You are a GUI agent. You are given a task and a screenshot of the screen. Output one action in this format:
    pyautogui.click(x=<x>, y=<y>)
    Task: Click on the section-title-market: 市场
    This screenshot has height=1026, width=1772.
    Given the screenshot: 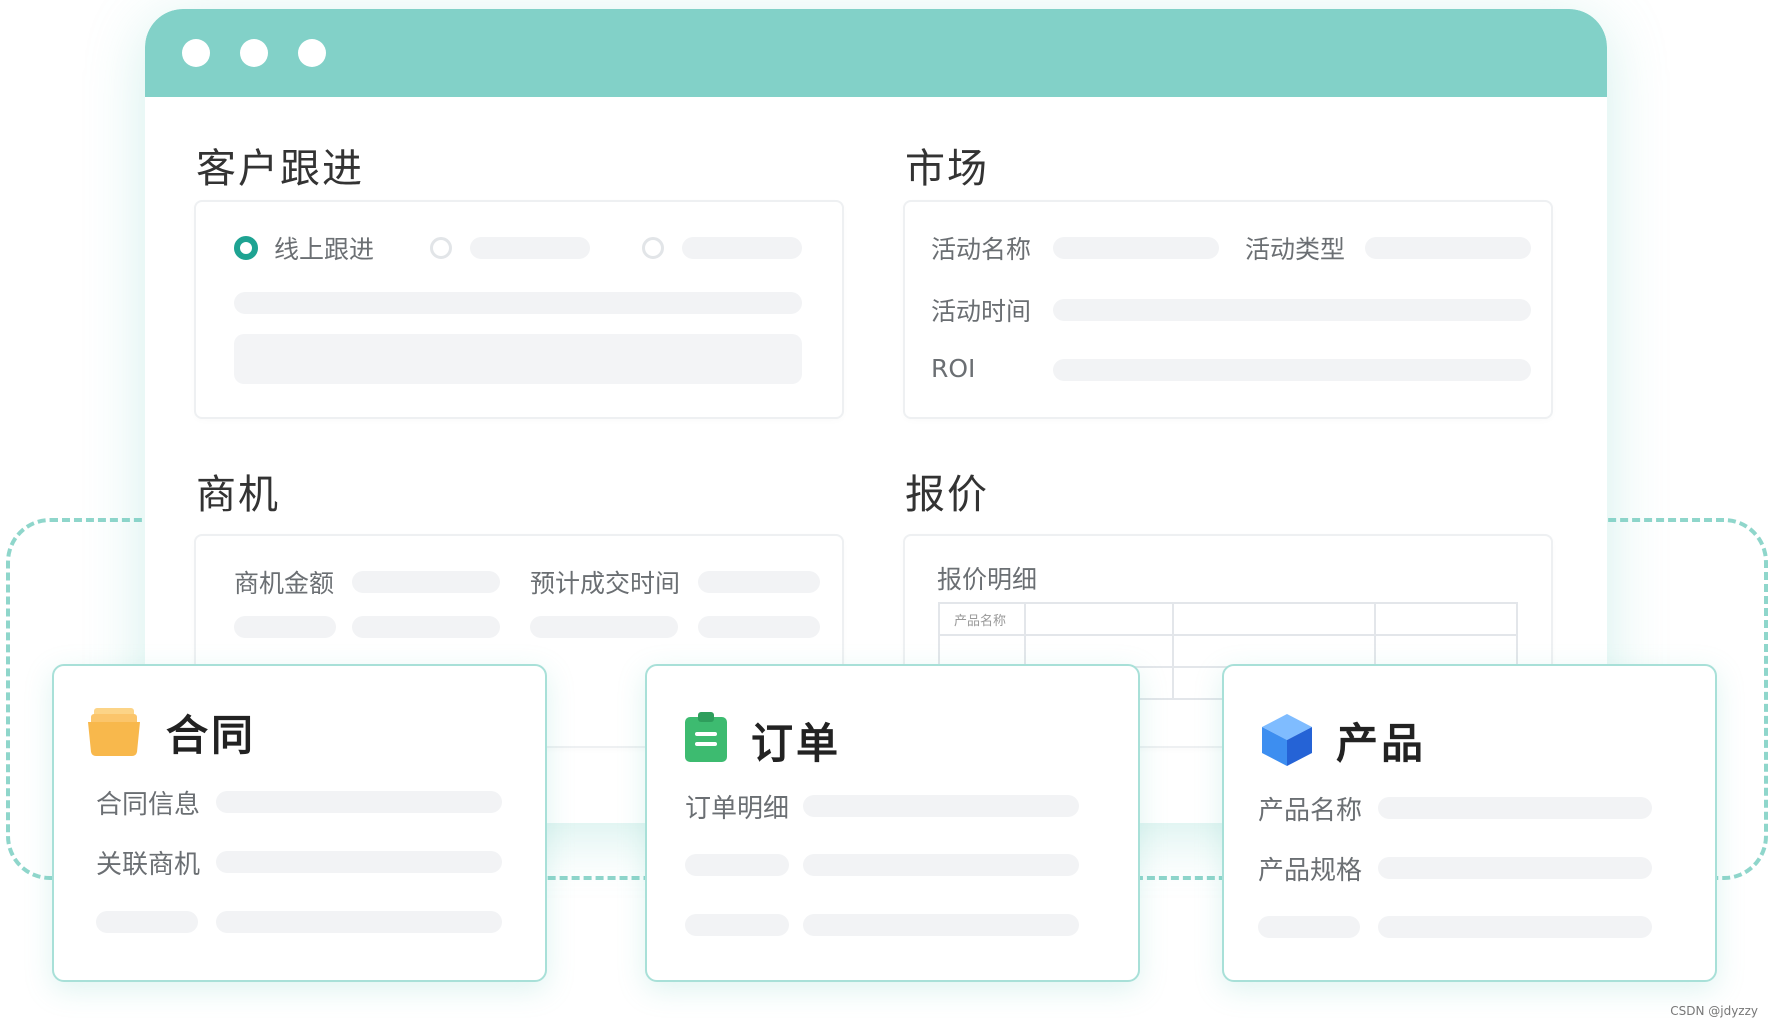 What is the action you would take?
    pyautogui.click(x=947, y=169)
    